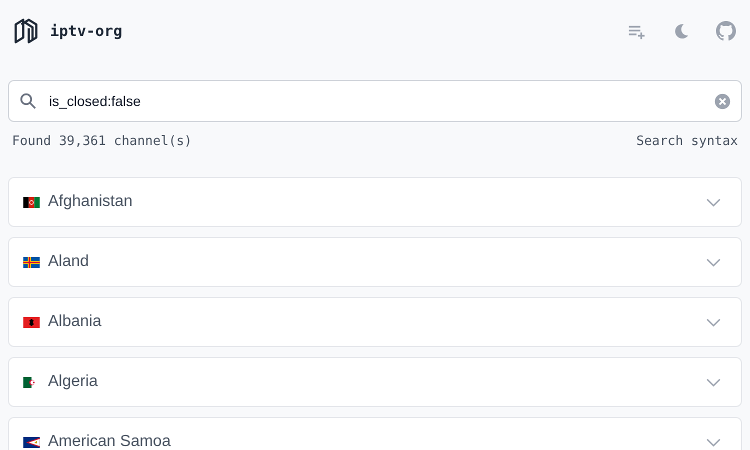  Describe the element at coordinates (91, 202) in the screenshot. I see `country-name: Afghanistan` at that location.